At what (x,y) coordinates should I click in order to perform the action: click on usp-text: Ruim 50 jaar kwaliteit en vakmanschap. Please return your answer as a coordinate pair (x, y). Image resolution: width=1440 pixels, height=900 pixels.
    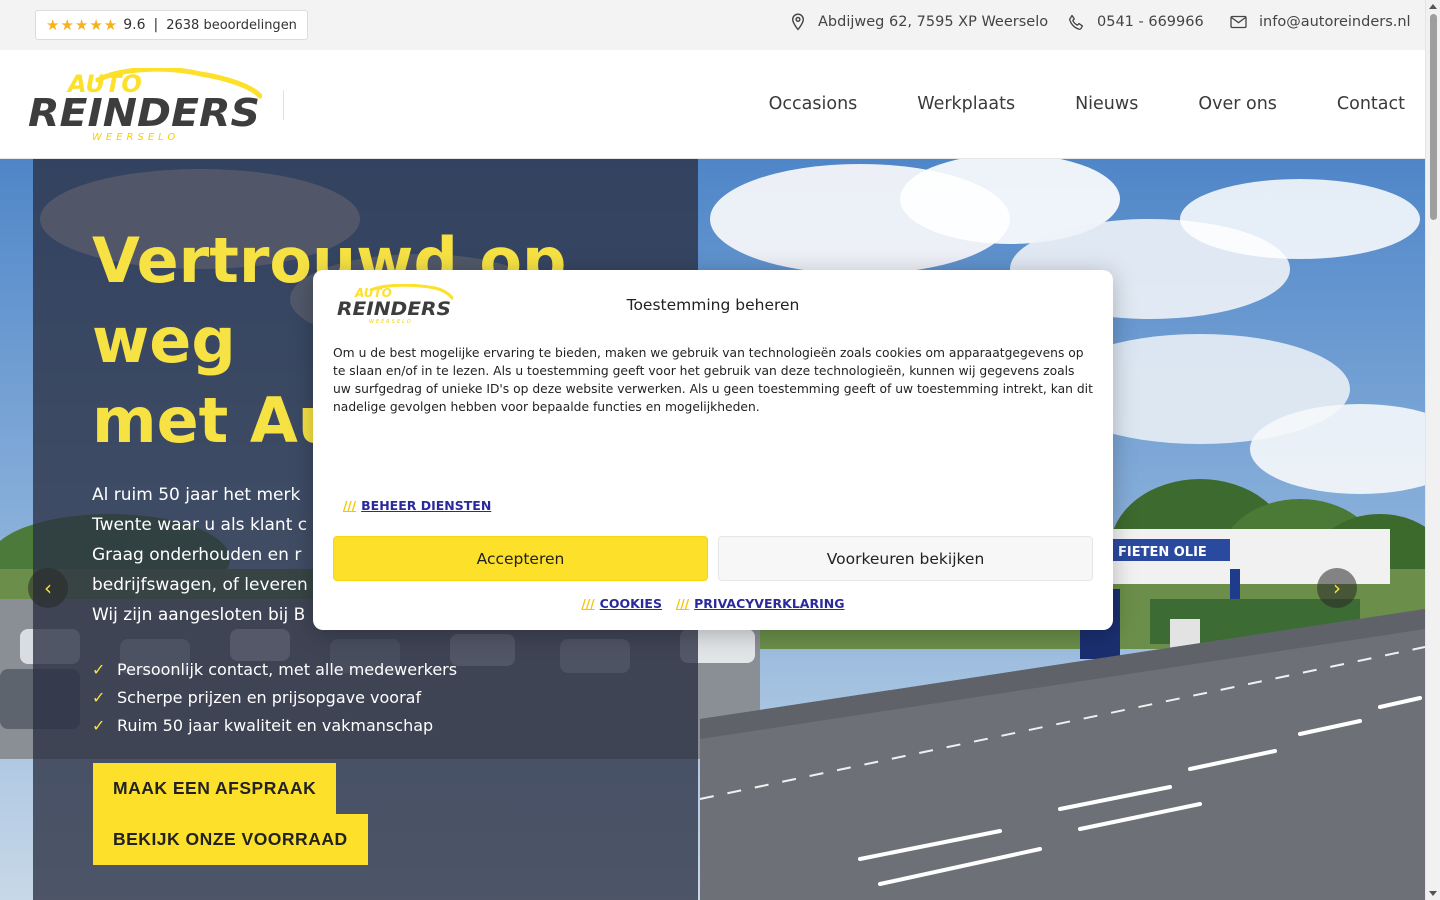
    Looking at the image, I should click on (275, 725).